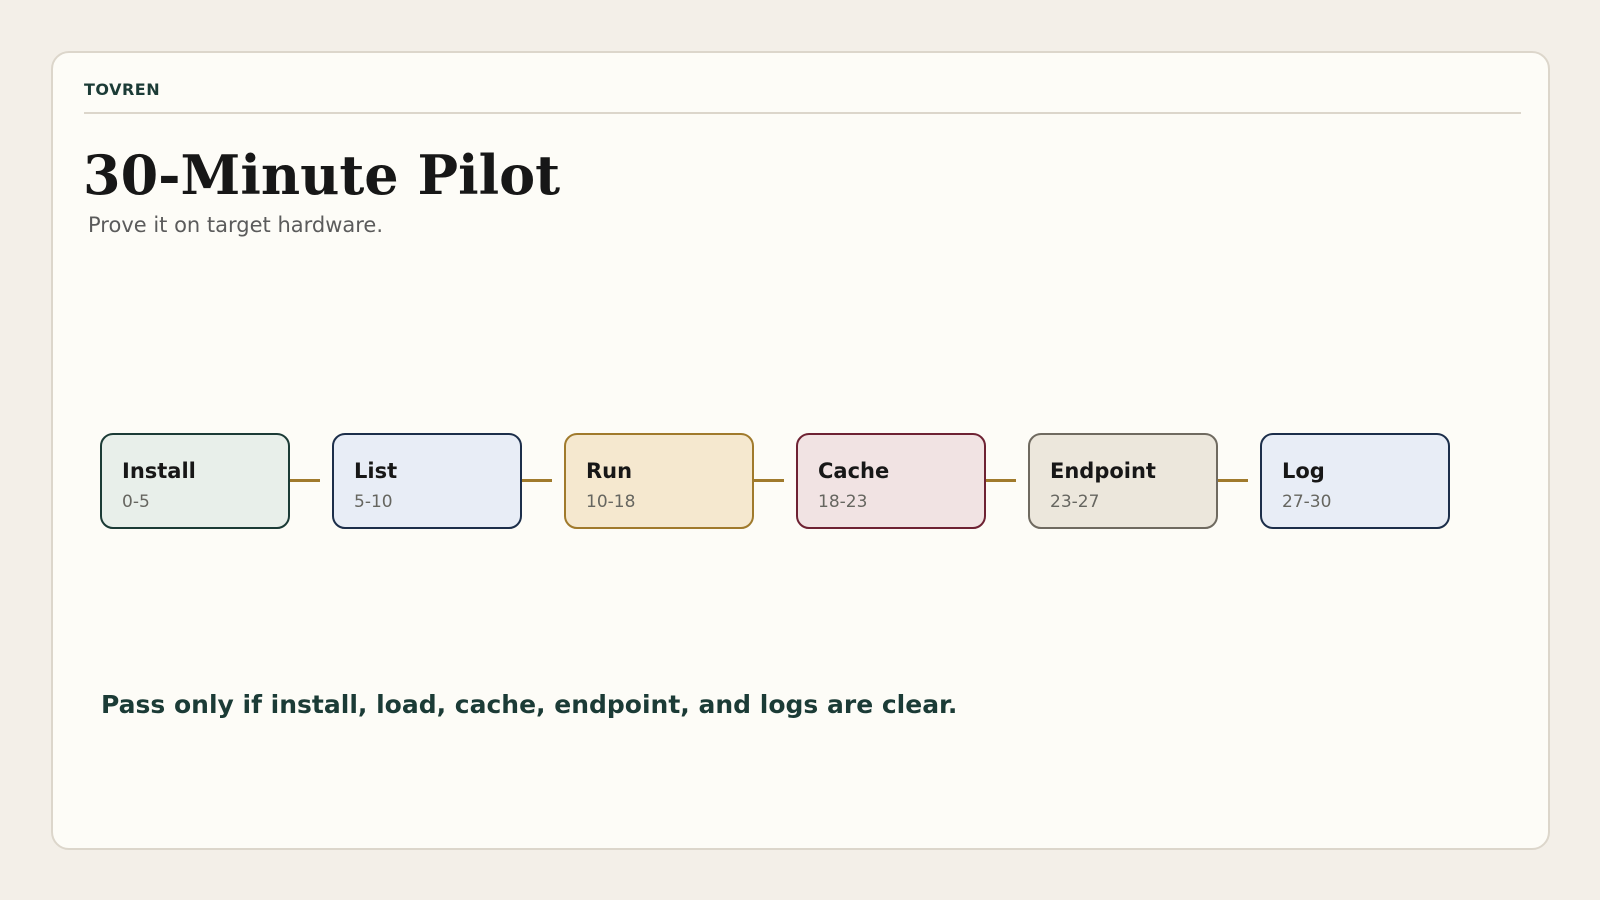 The width and height of the screenshot is (1600, 900). I want to click on stage-cache: Cache 18-23, so click(891, 481).